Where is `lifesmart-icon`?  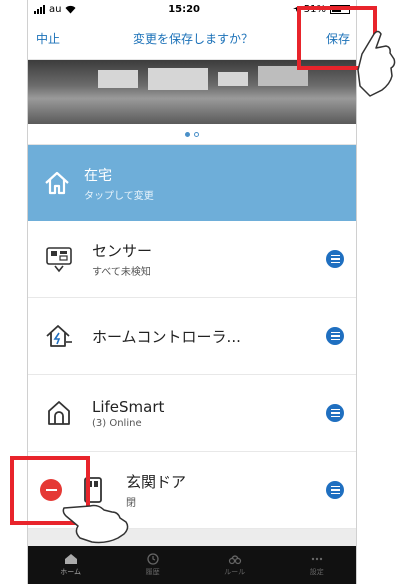
lifesmart-icon is located at coordinates (59, 413).